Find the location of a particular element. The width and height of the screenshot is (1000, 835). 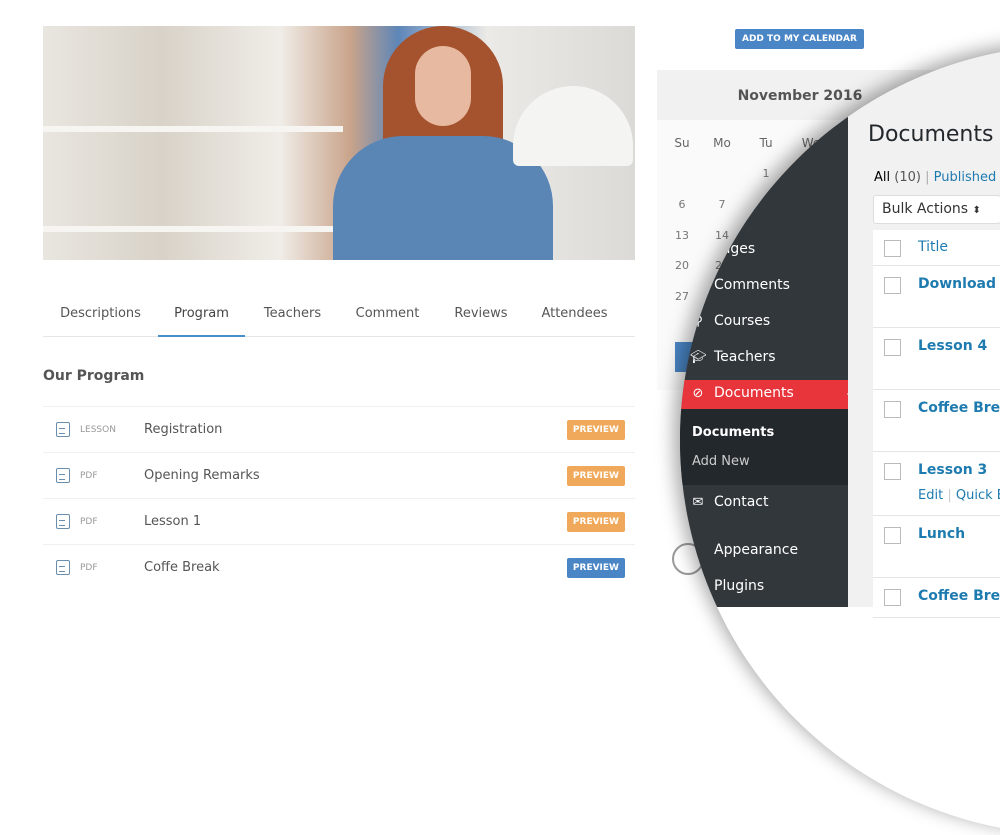

edit-link: Edit is located at coordinates (930, 495).